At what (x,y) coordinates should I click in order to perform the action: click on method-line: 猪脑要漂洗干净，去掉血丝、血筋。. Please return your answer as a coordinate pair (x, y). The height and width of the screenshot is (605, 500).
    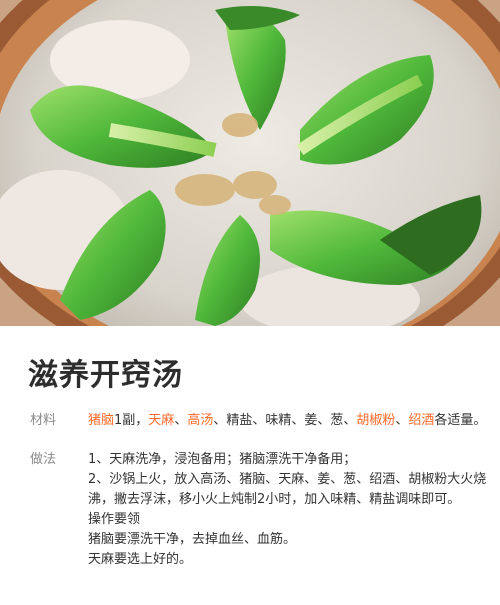
    Looking at the image, I should click on (192, 539).